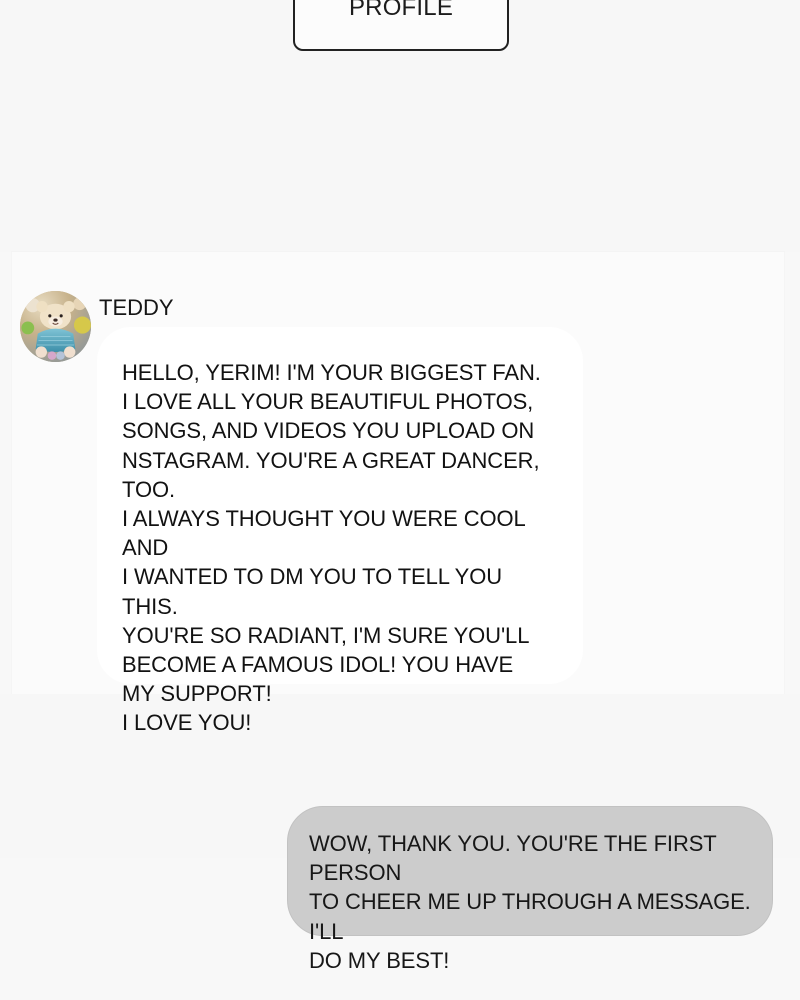 This screenshot has width=800, height=1000. I want to click on sender-name: TEDDY, so click(136, 307).